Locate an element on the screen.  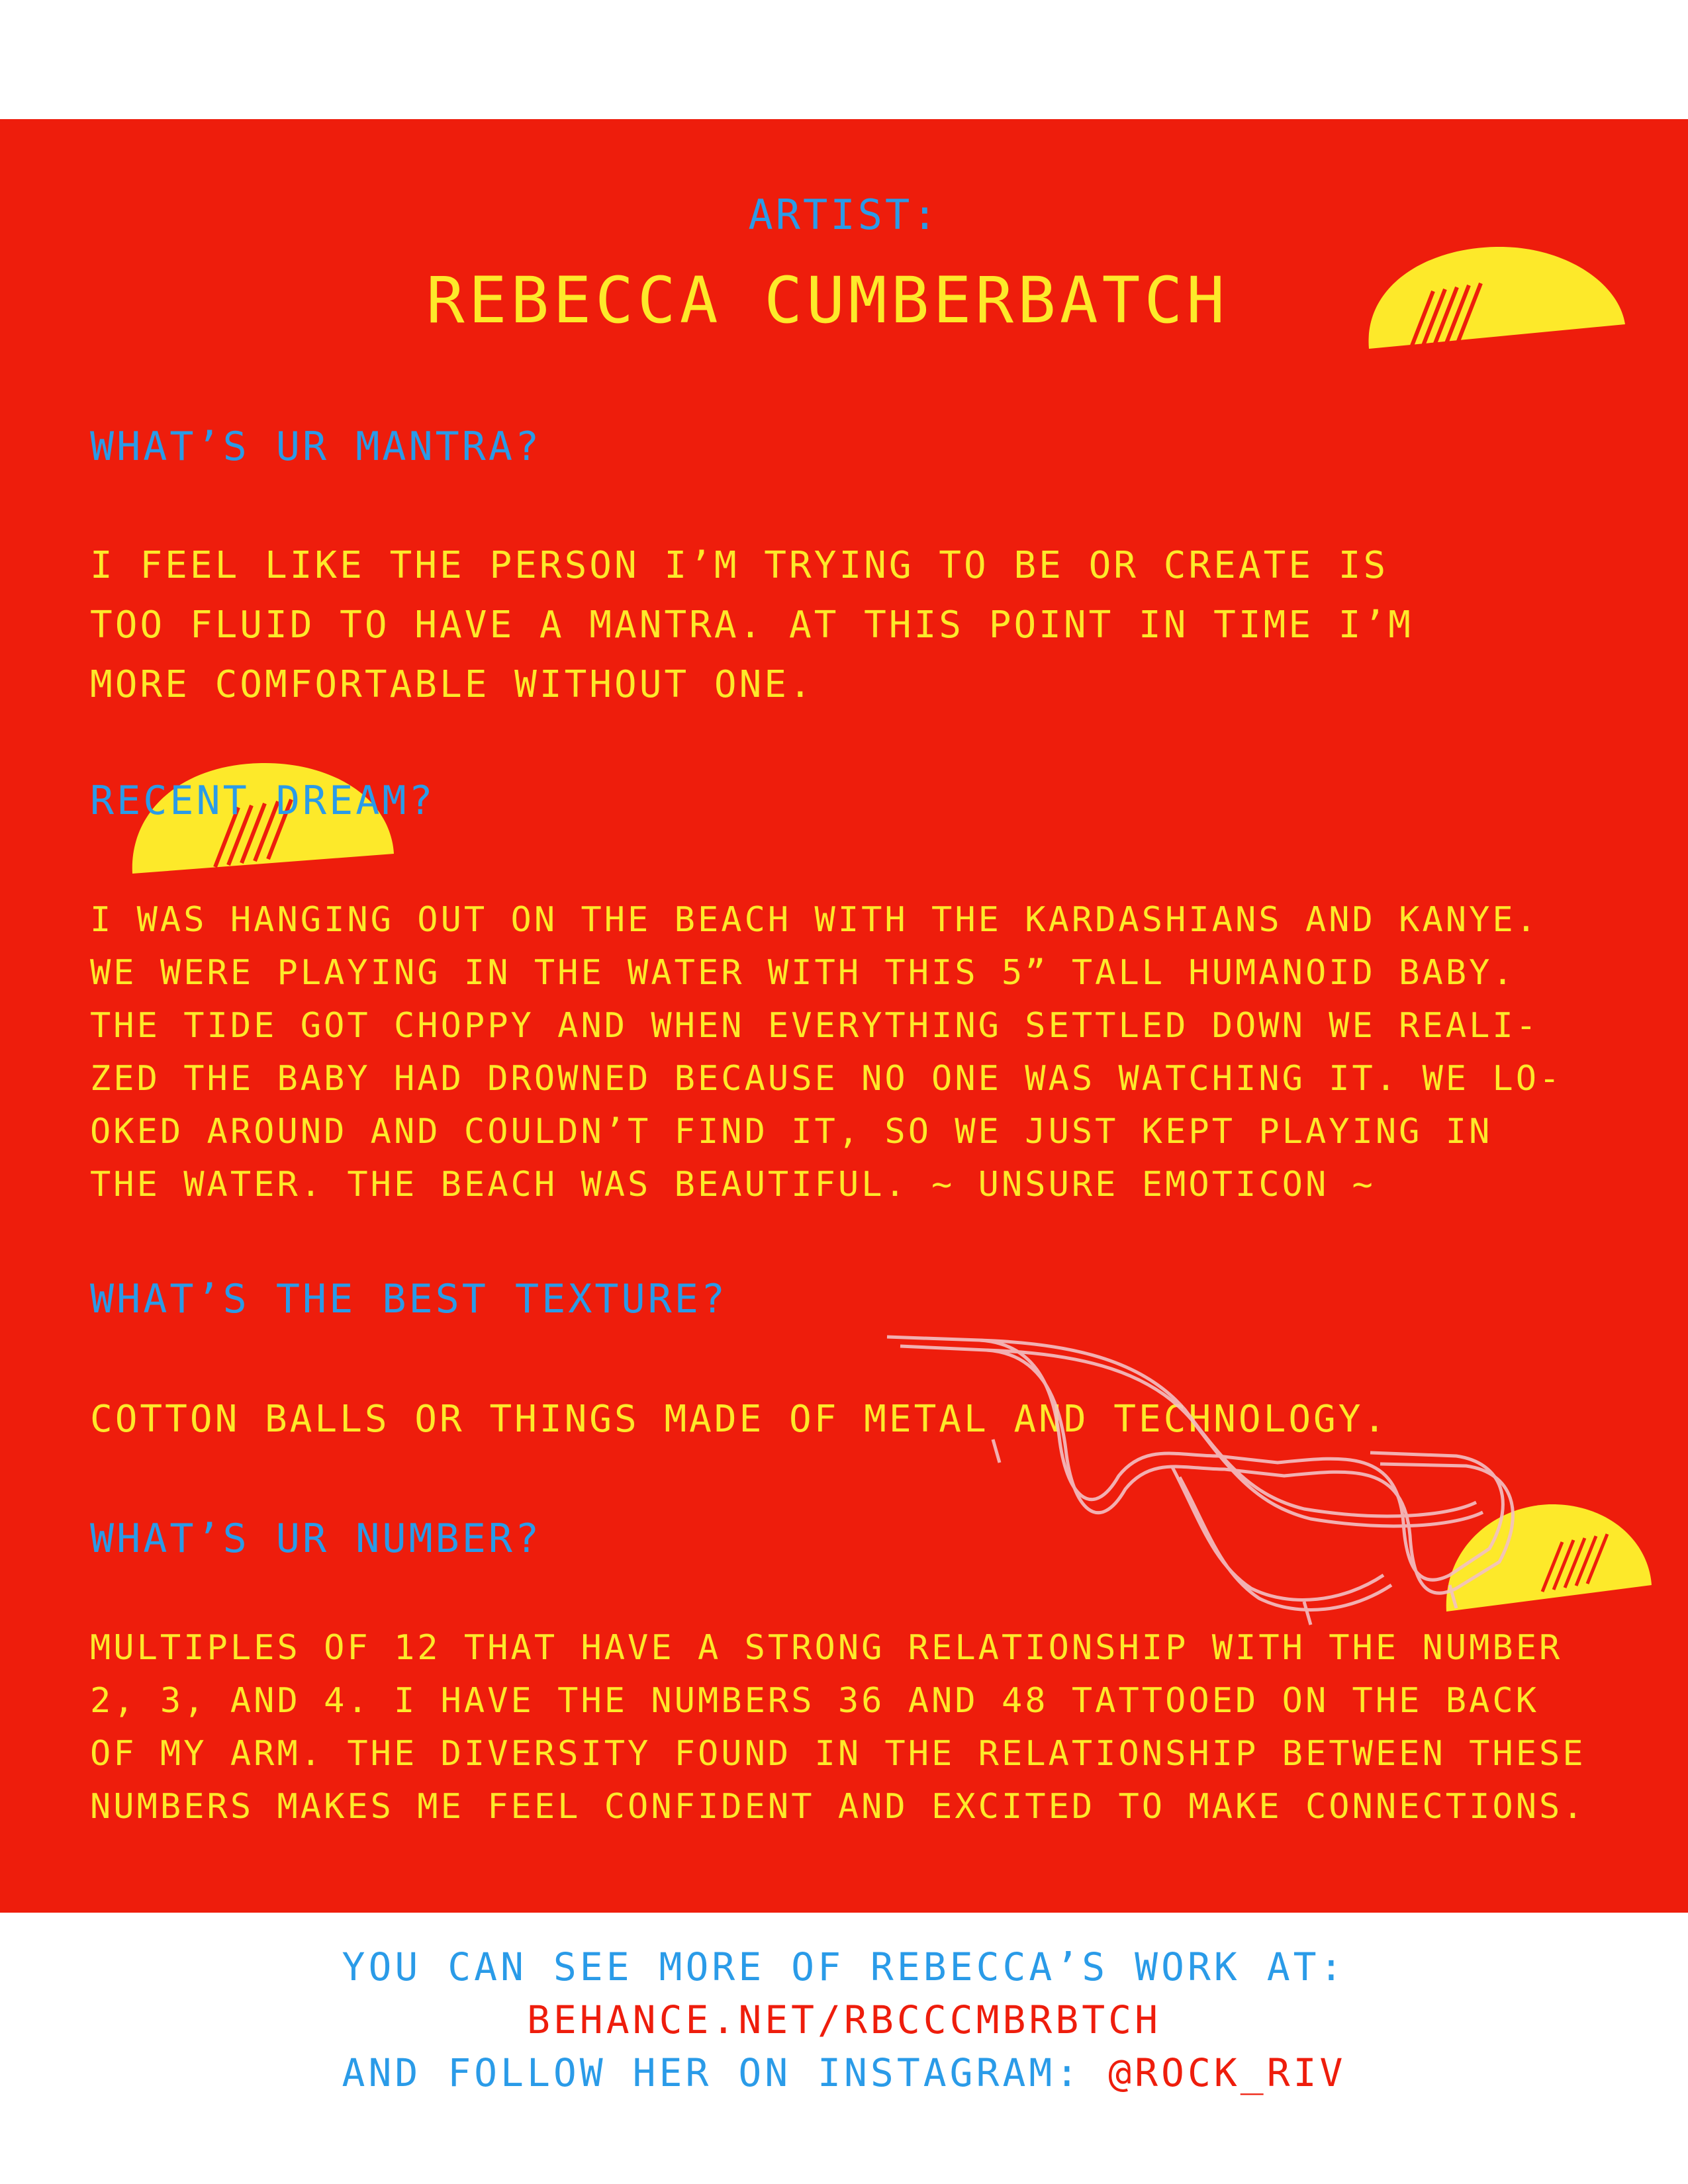
question-best-texture: WHAT’S THE BEST TEXTURE? is located at coordinates (408, 1299).